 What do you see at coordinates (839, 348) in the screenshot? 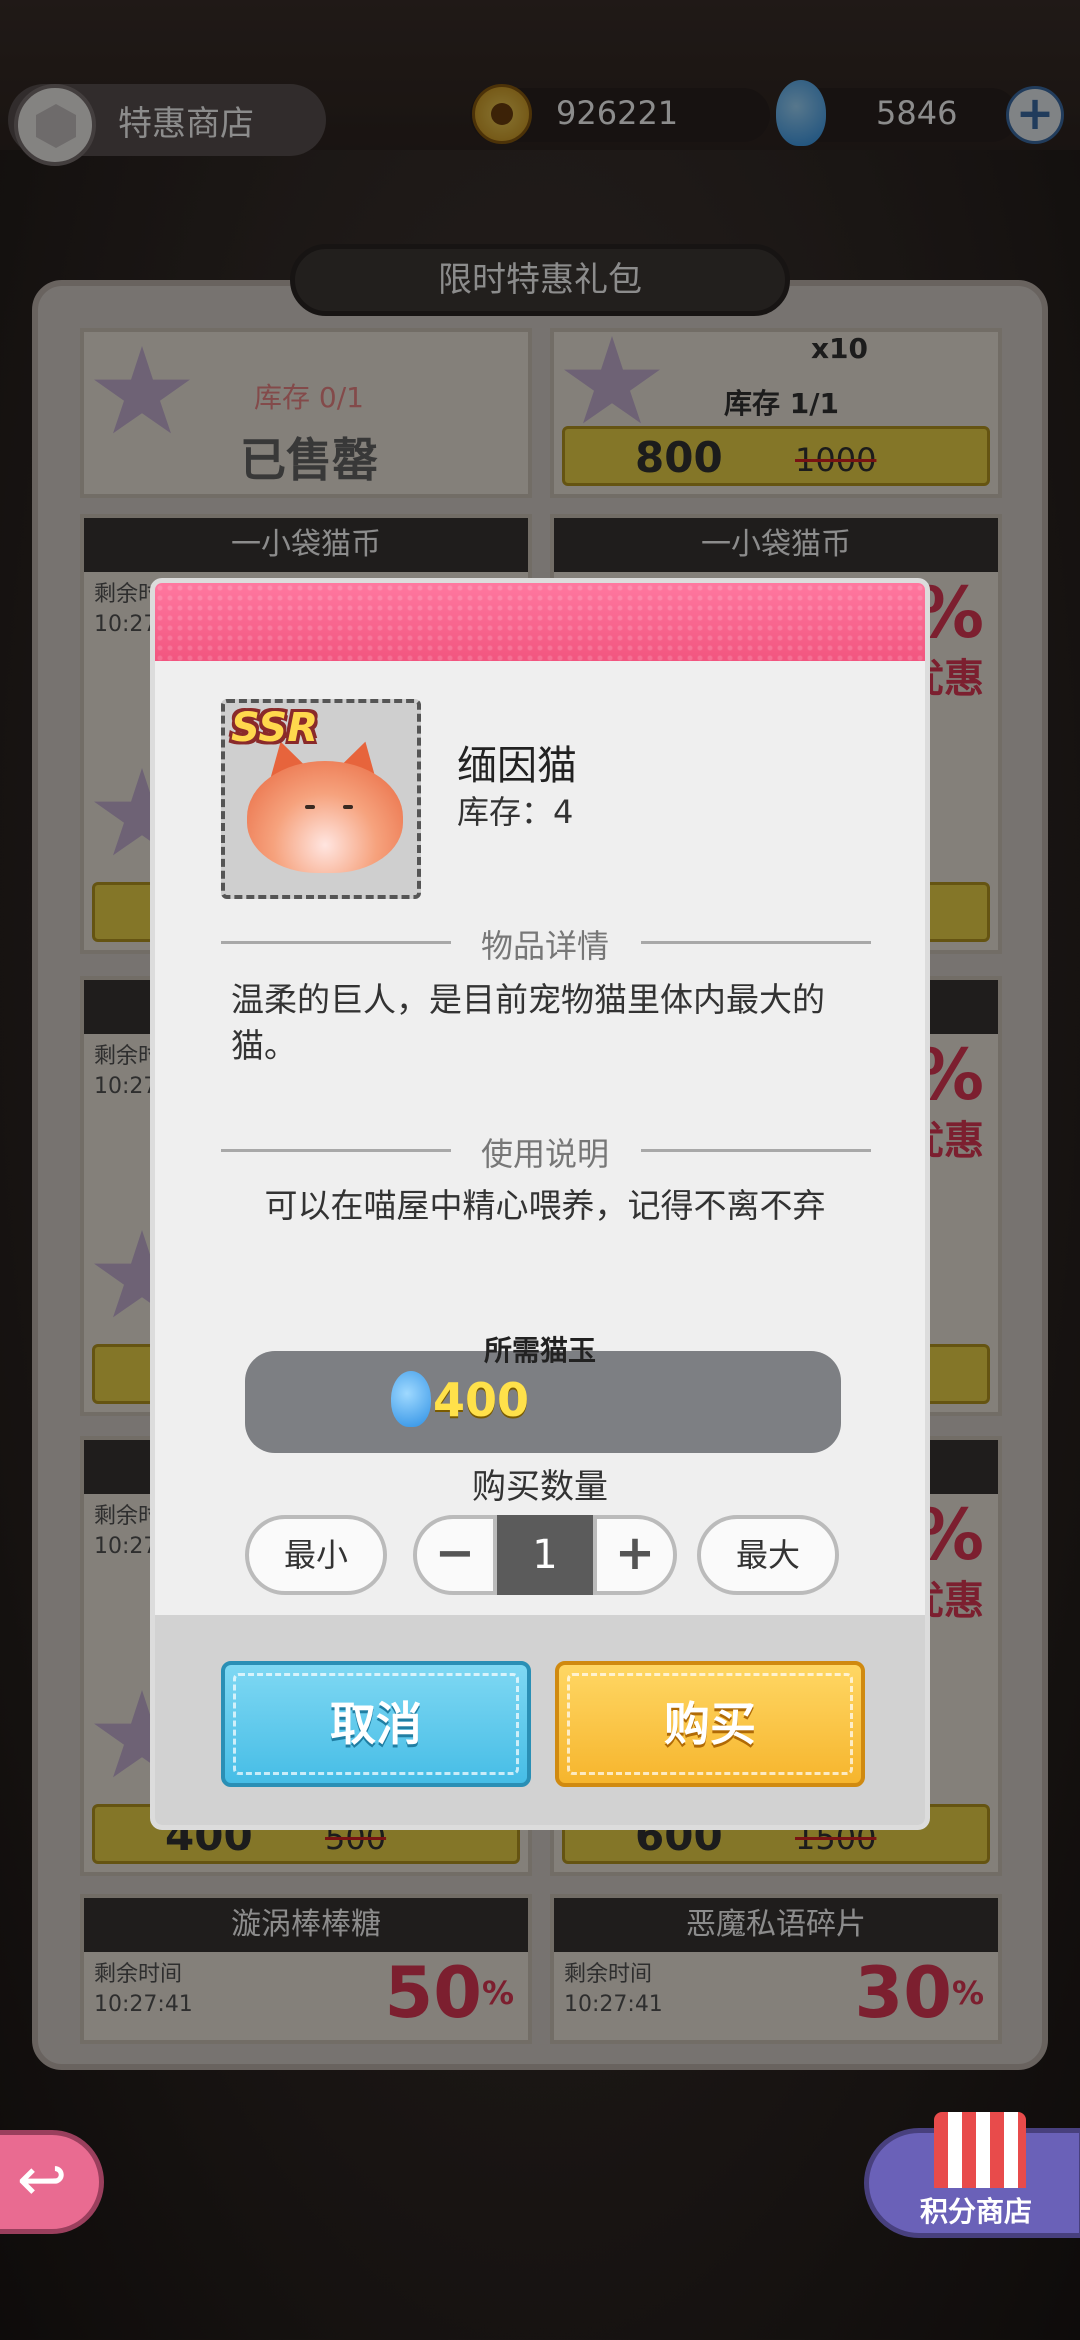
I see `card-quantity: x10` at bounding box center [839, 348].